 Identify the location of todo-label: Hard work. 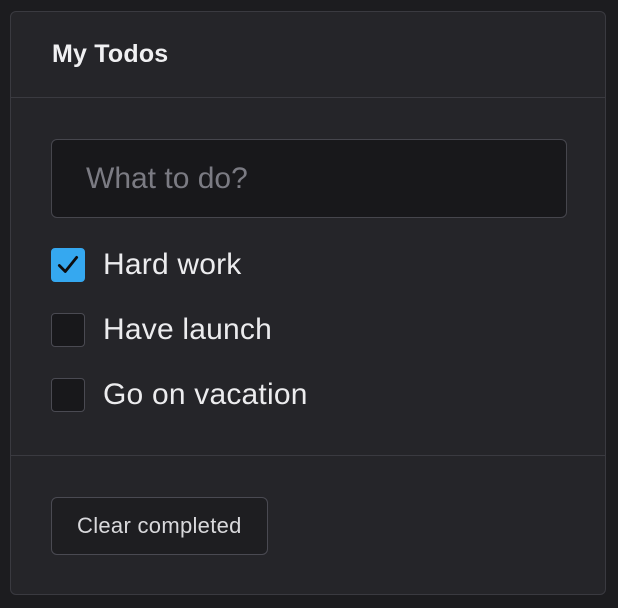
(172, 264).